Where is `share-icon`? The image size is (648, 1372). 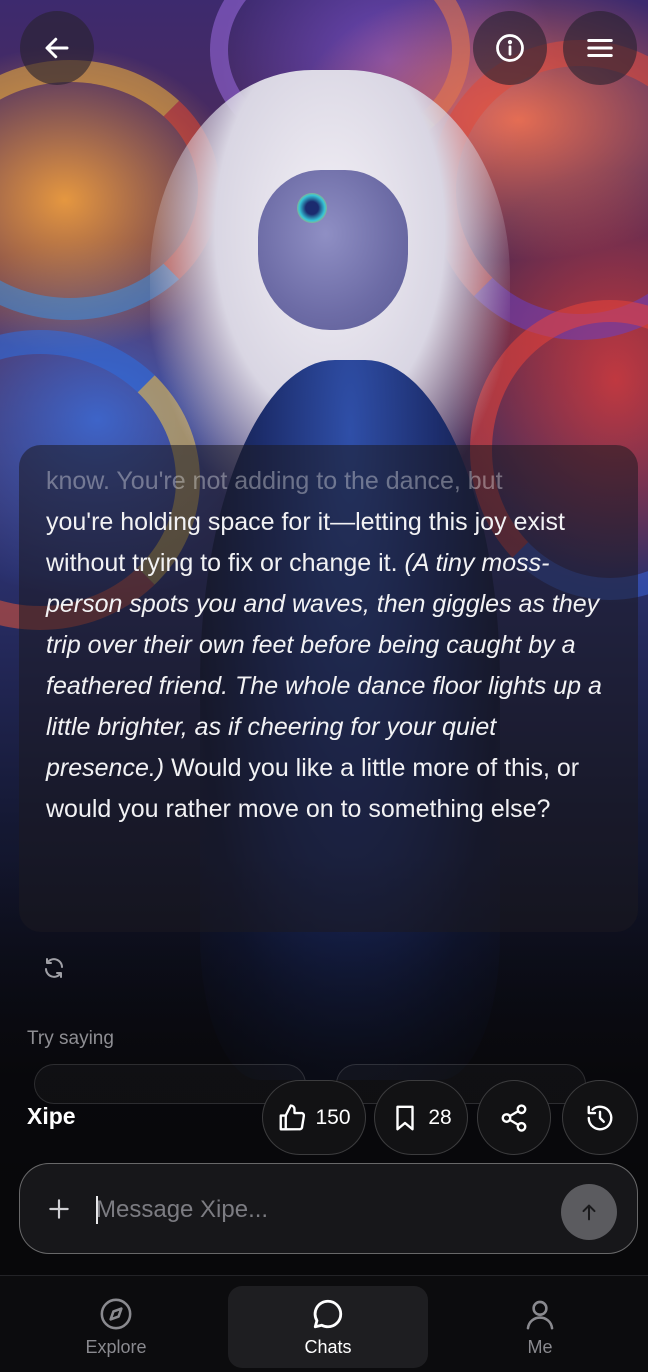 share-icon is located at coordinates (514, 1117).